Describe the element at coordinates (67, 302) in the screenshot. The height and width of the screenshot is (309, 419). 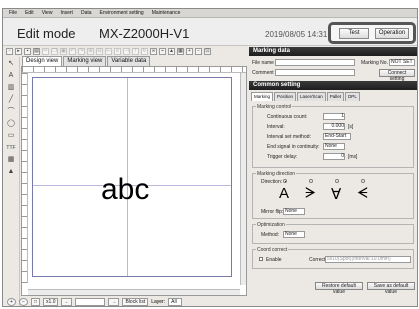
I see `prev-arrow-icon: ←` at that location.